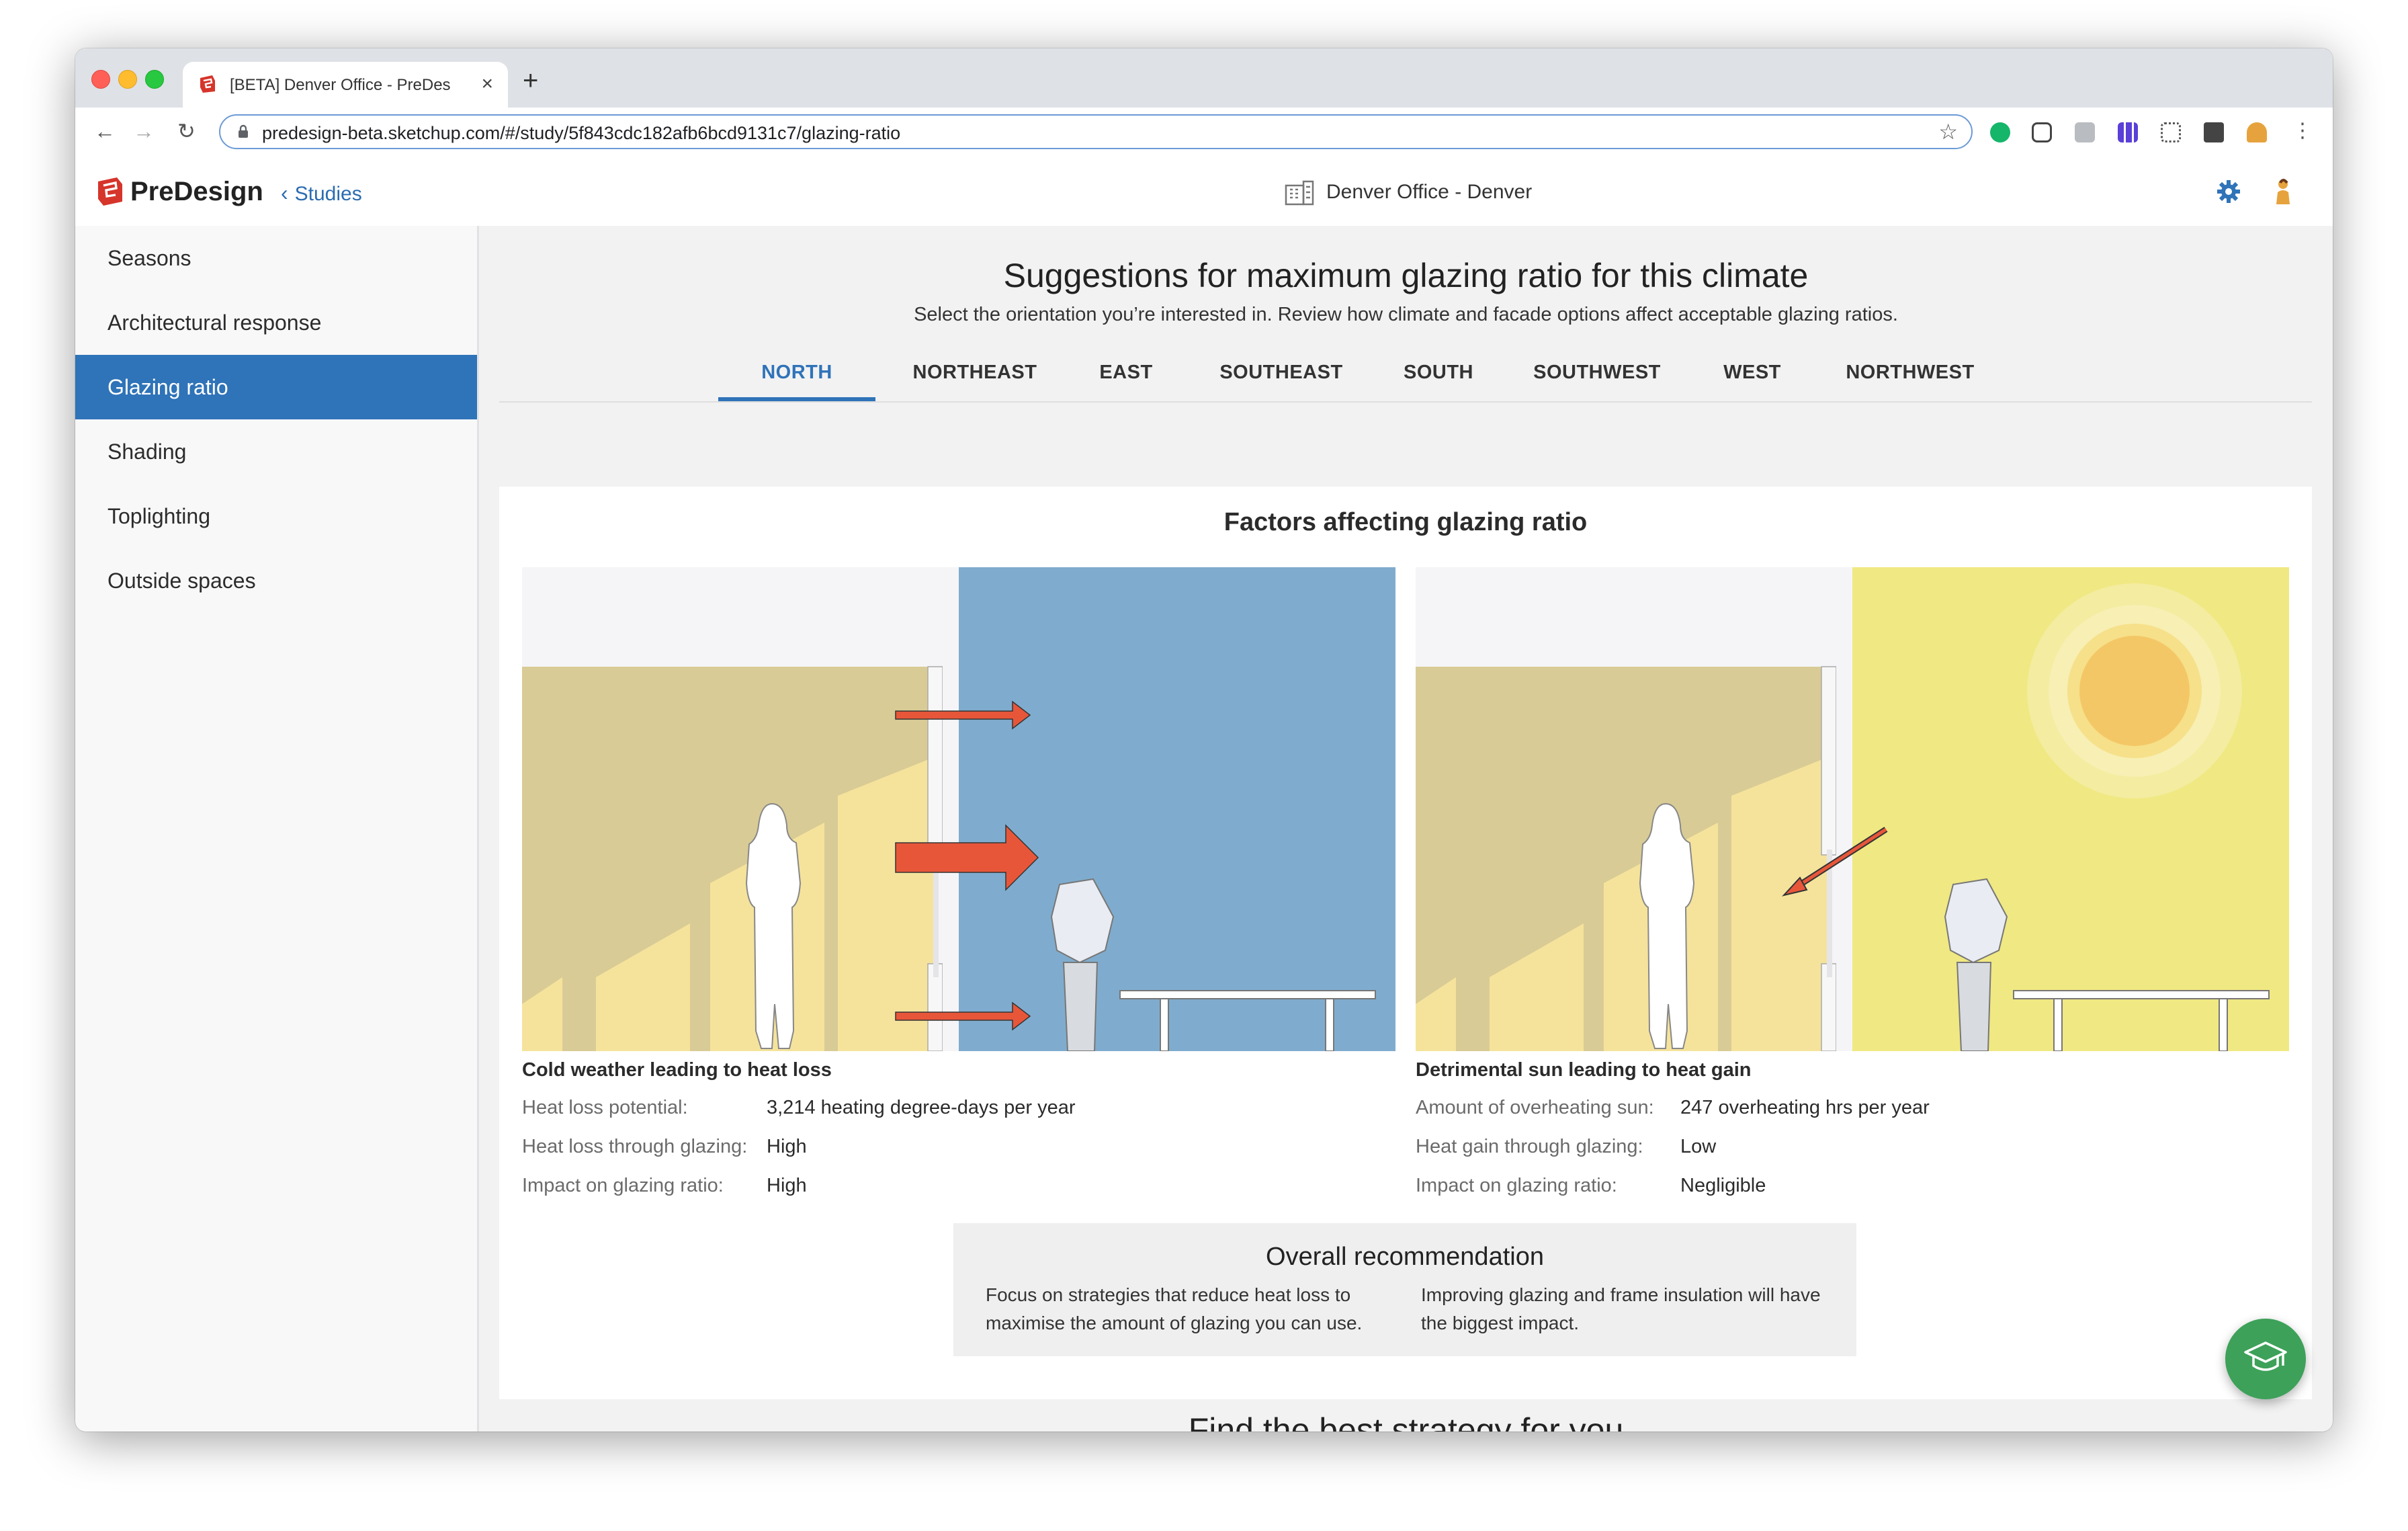 Image resolution: width=2408 pixels, height=1531 pixels. I want to click on lock-icon, so click(243, 131).